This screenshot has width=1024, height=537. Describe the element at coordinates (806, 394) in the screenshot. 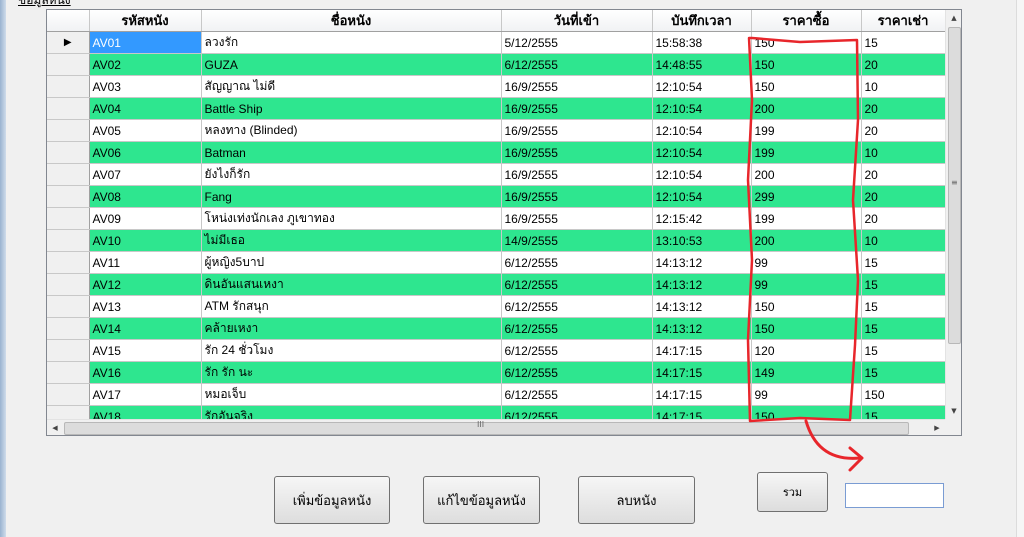

I see `cell-buy-price: 99` at that location.